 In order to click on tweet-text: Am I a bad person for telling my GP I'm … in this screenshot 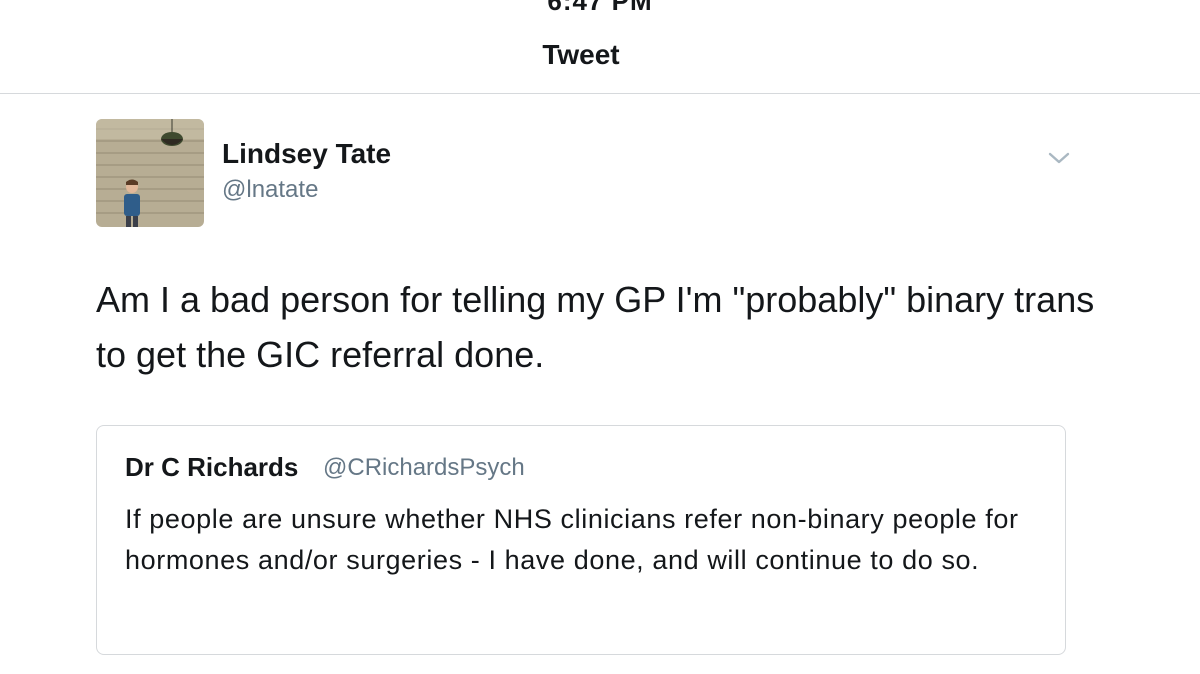, I will do `click(595, 327)`.